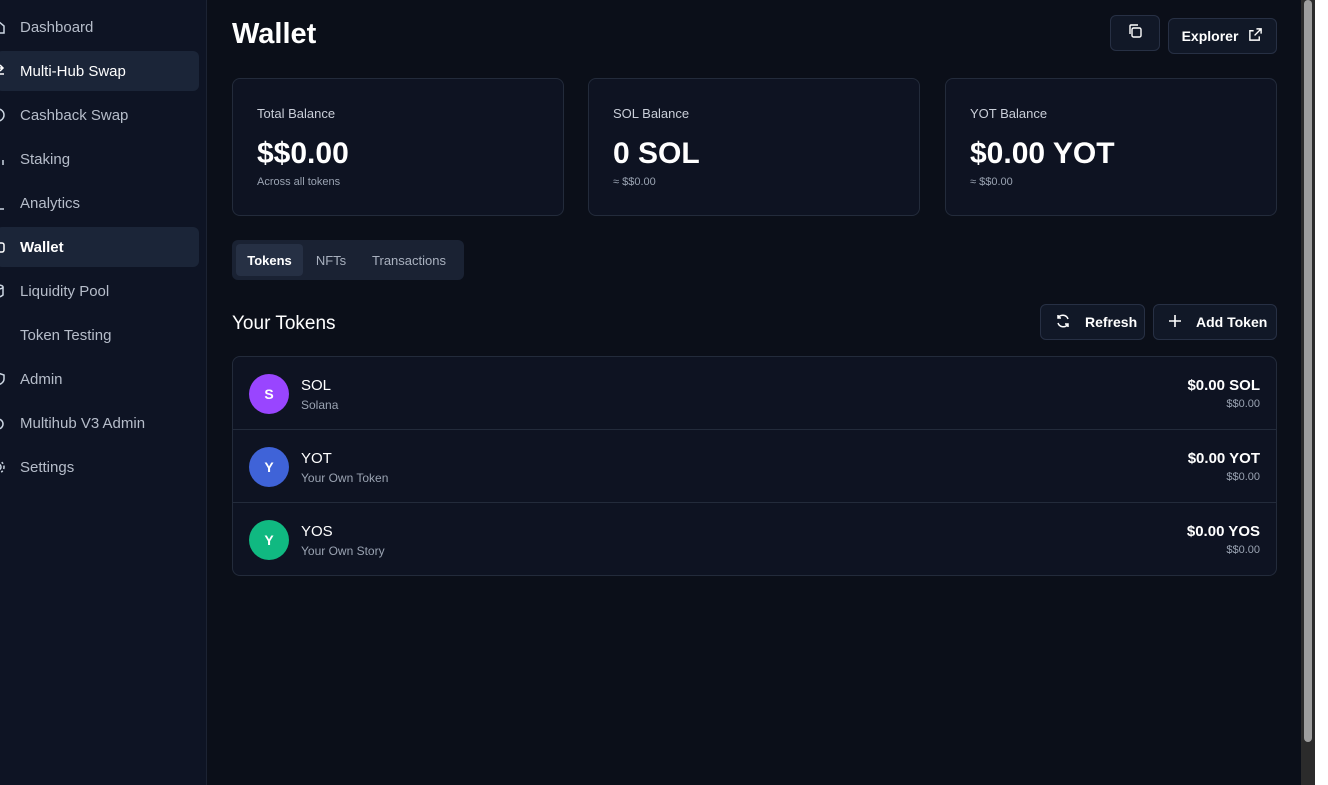 The image size is (1328, 785). I want to click on refresh-icon, so click(1063, 322).